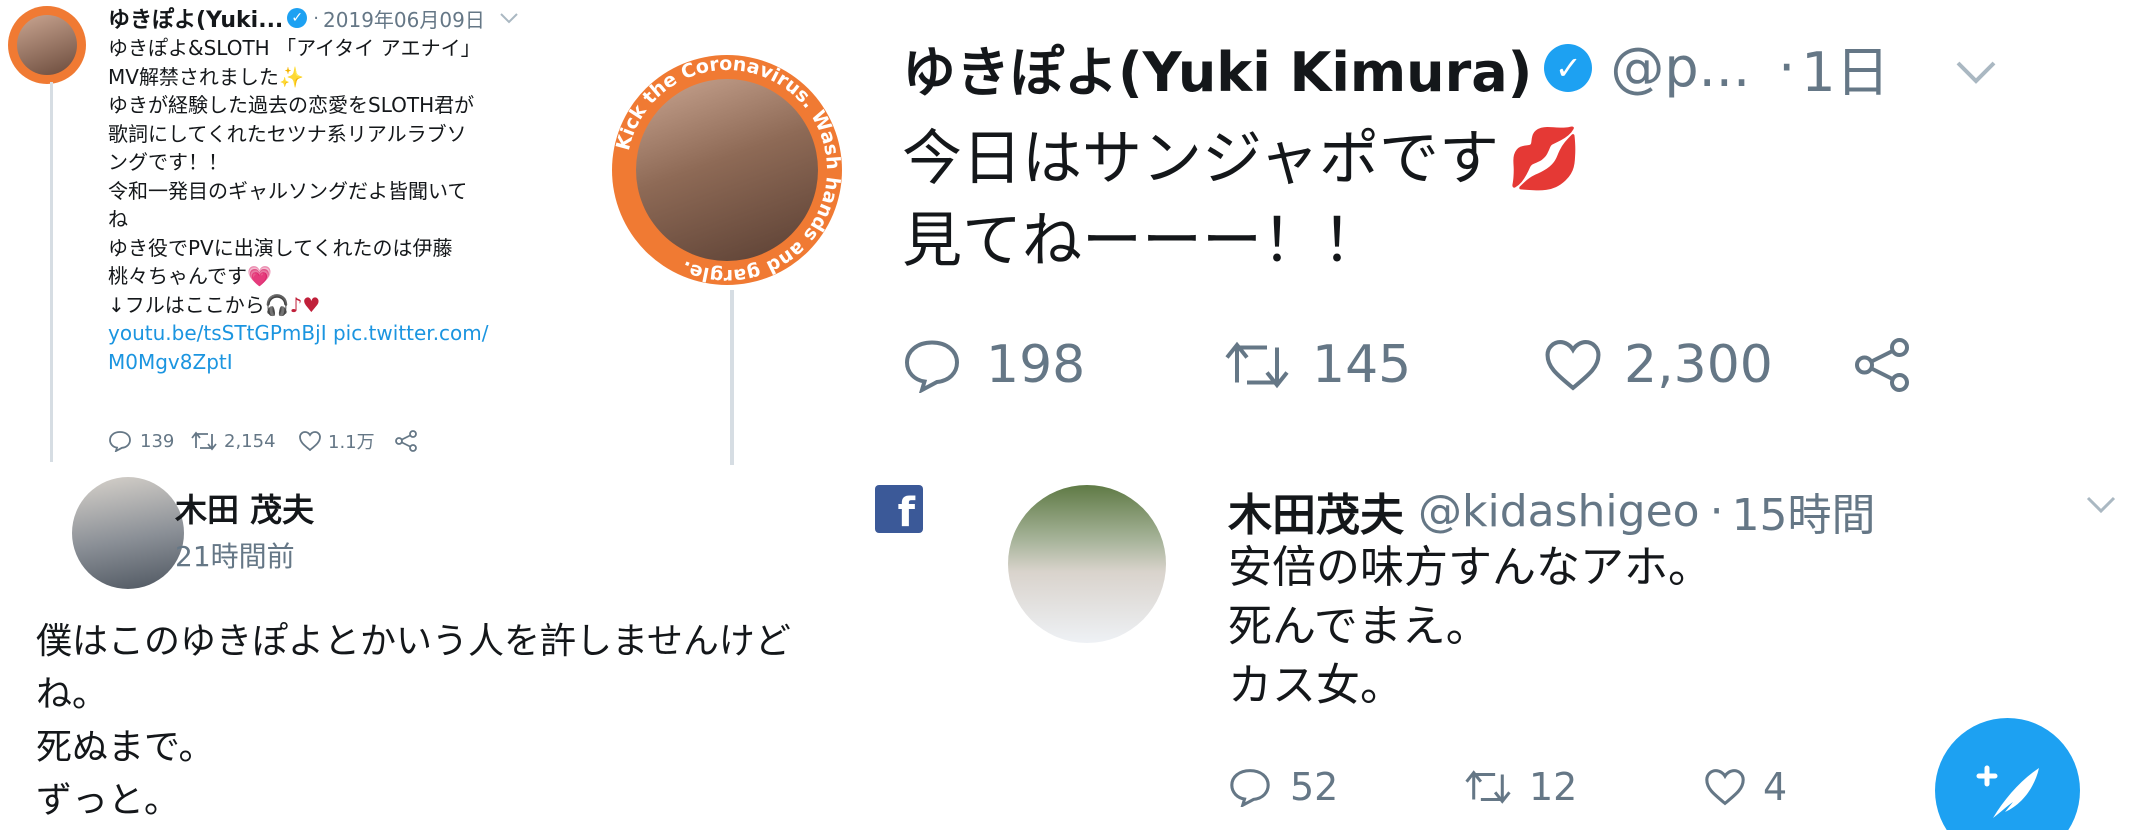 Image resolution: width=2132 pixels, height=830 pixels. I want to click on tweet-line: 見てねーーー！！, so click(1142, 241).